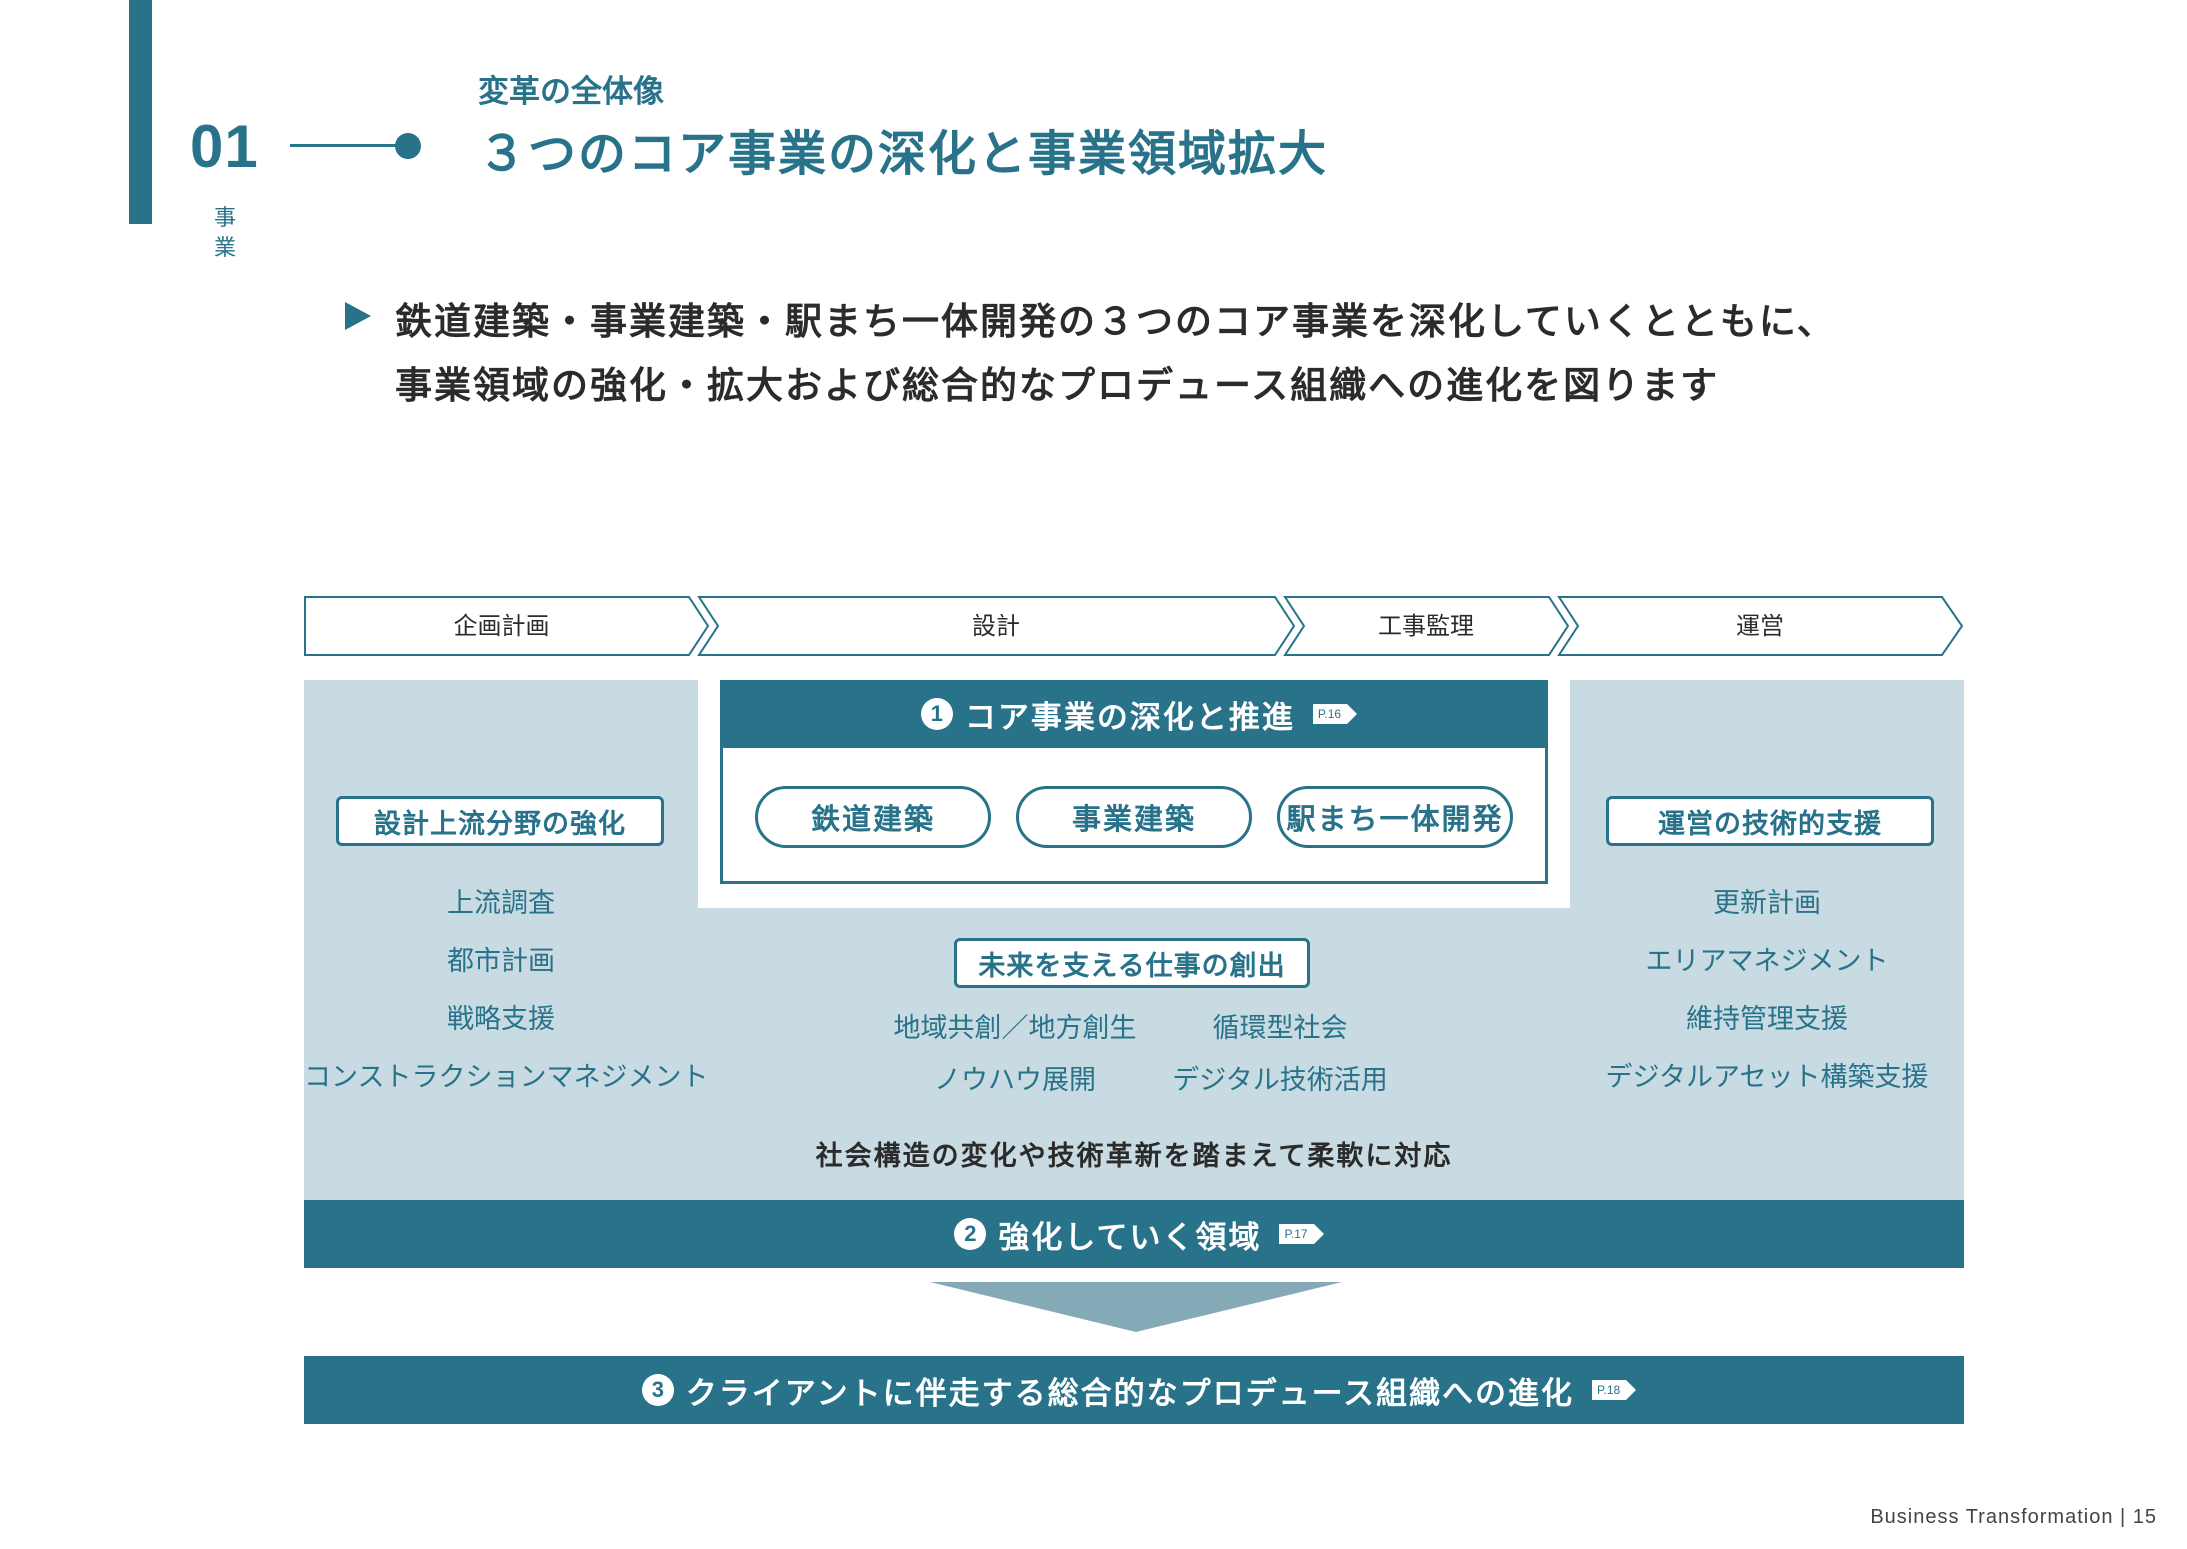  I want to click on left-domain-list: 上流調査 都市計画 戦略支援 コンストラクションマネジメント, so click(506, 1000).